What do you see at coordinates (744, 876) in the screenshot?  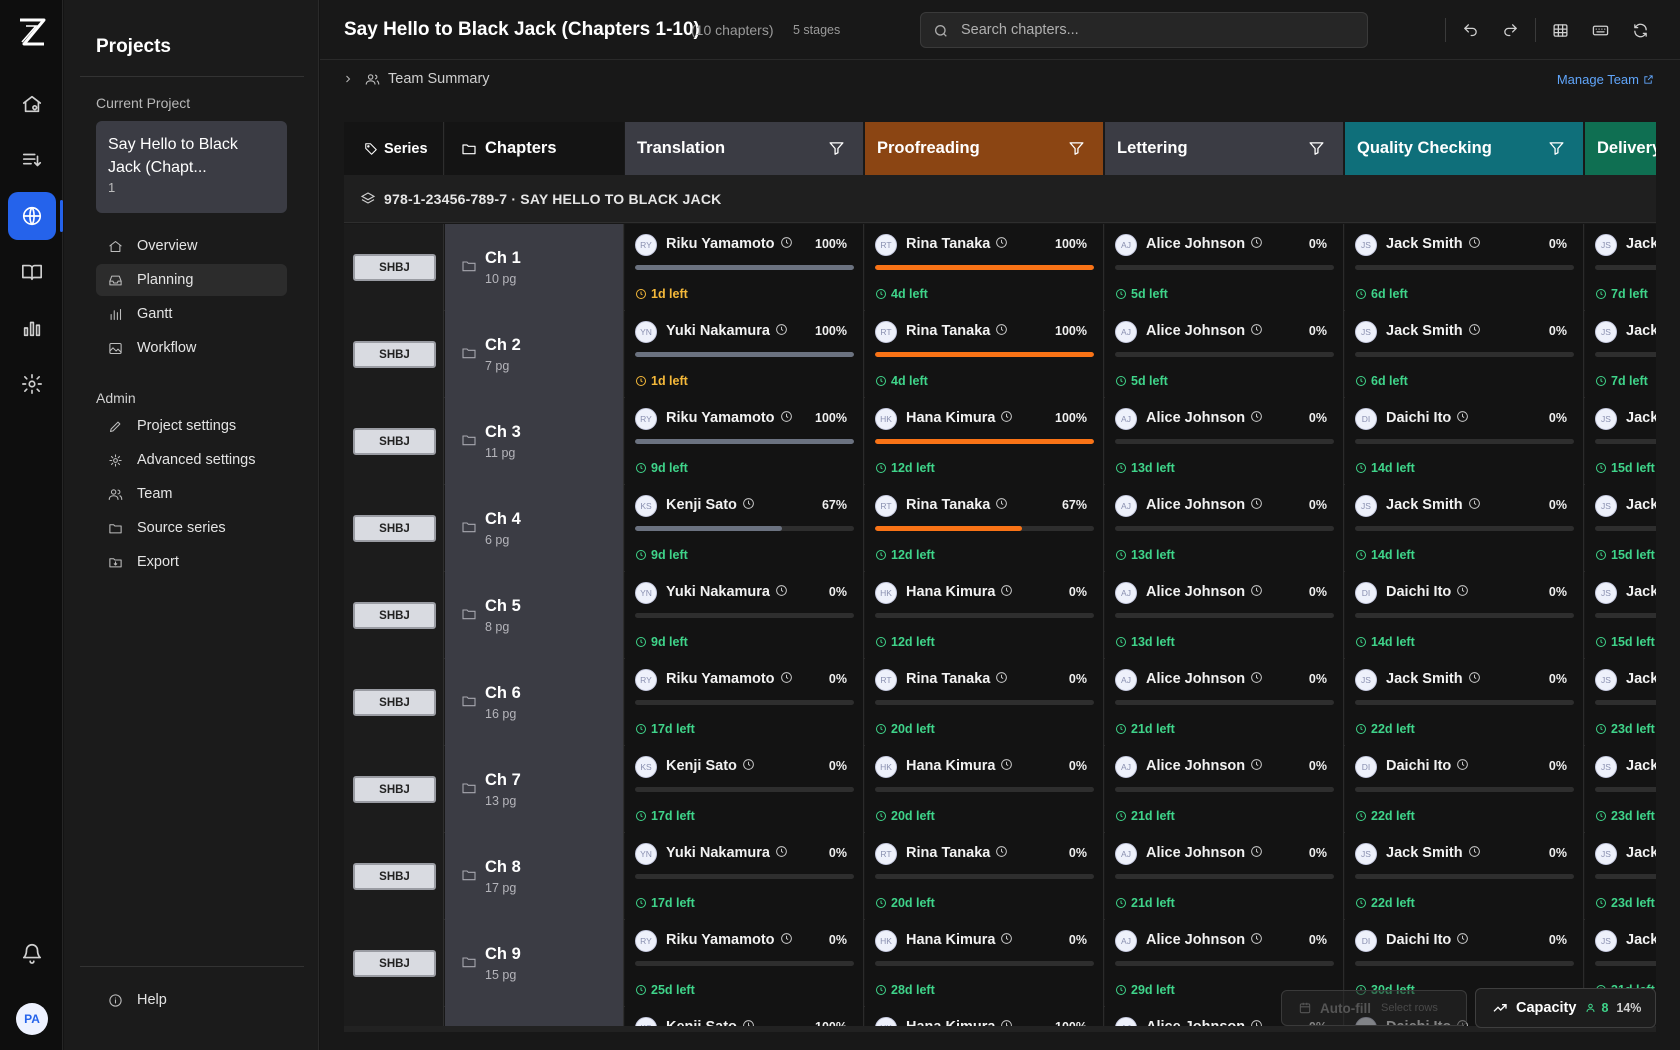 I see `task-cell: YN Yuki Nakamura 0% 17d left` at bounding box center [744, 876].